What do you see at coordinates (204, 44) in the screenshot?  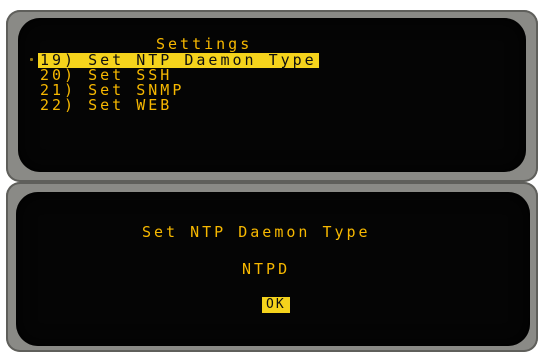 I see `settings-title: Settings` at bounding box center [204, 44].